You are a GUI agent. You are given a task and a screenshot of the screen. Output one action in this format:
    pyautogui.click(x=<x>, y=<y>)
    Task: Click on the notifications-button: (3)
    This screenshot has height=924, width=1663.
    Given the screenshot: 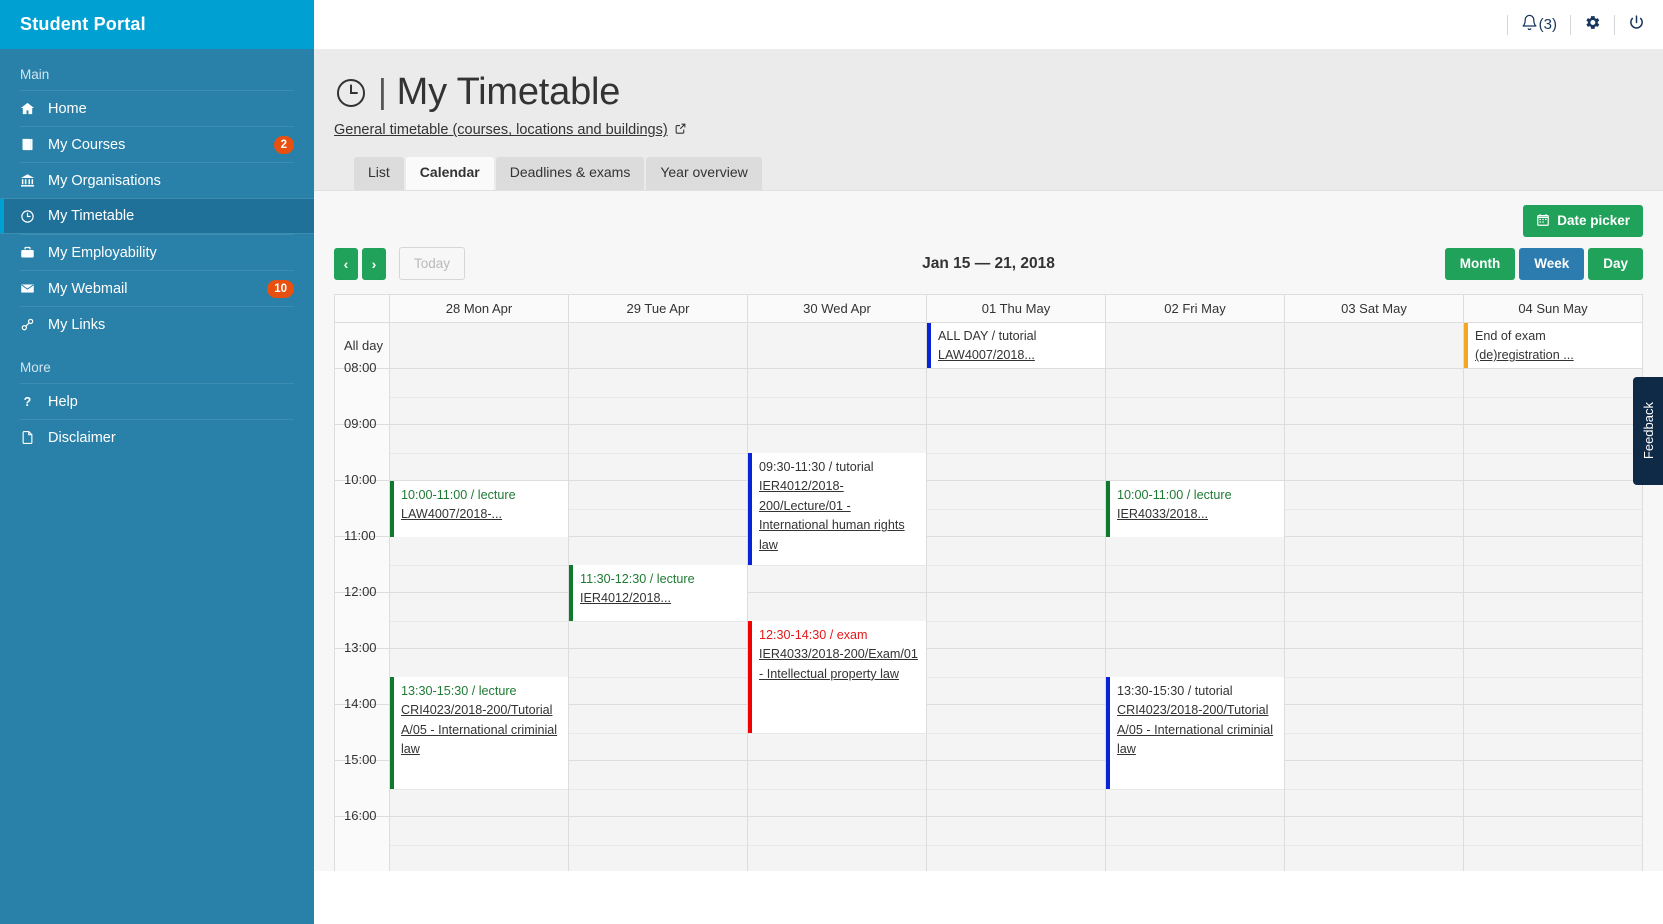 What is the action you would take?
    pyautogui.click(x=1539, y=24)
    